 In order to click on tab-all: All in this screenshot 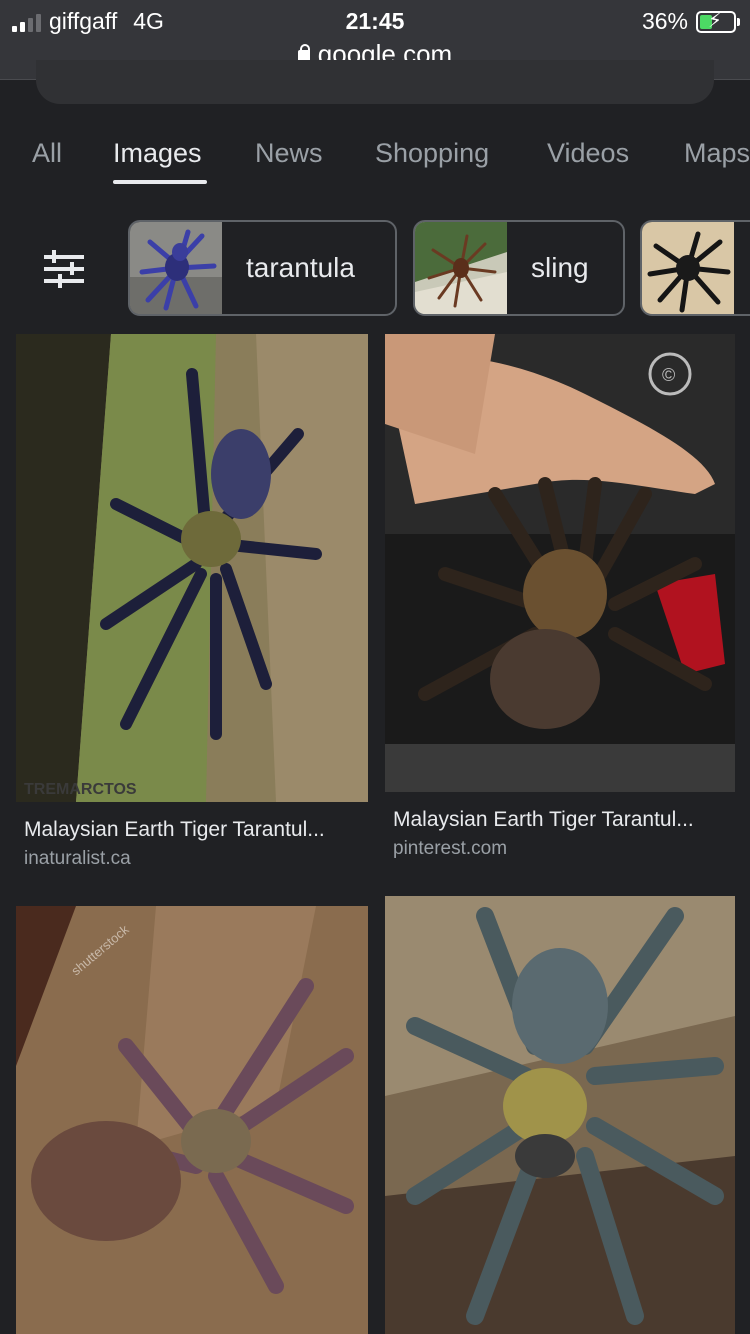, I will do `click(47, 153)`.